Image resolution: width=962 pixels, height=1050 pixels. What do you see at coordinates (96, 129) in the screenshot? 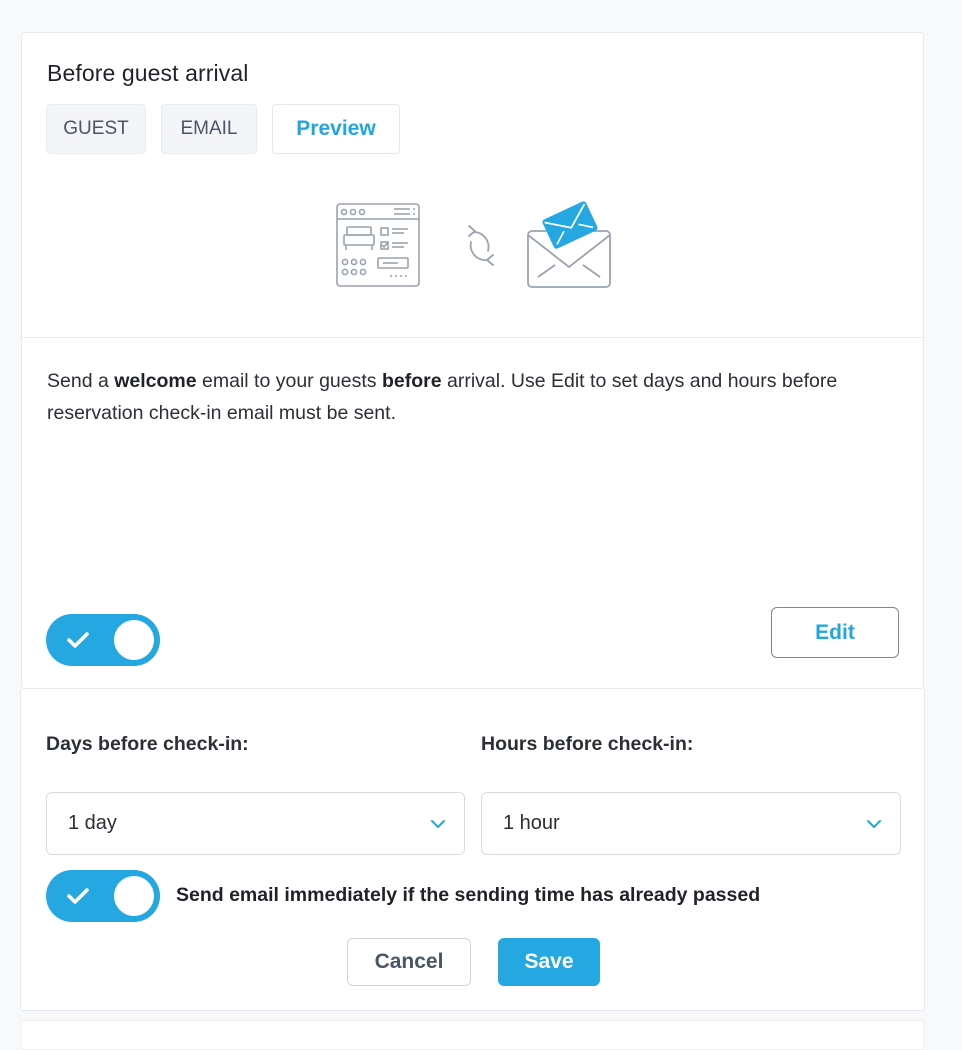
I see `tag-guest: GUEST` at bounding box center [96, 129].